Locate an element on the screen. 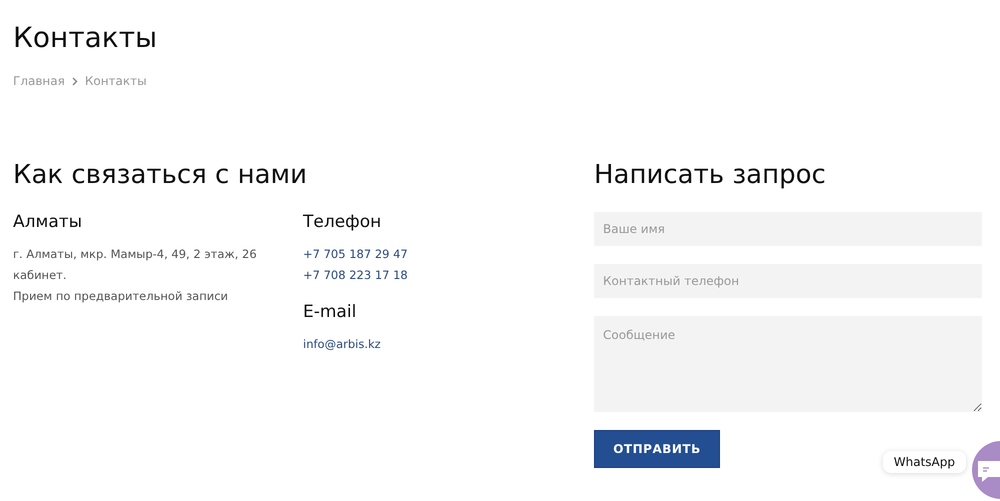  chat-label: WhatsApp is located at coordinates (924, 462).